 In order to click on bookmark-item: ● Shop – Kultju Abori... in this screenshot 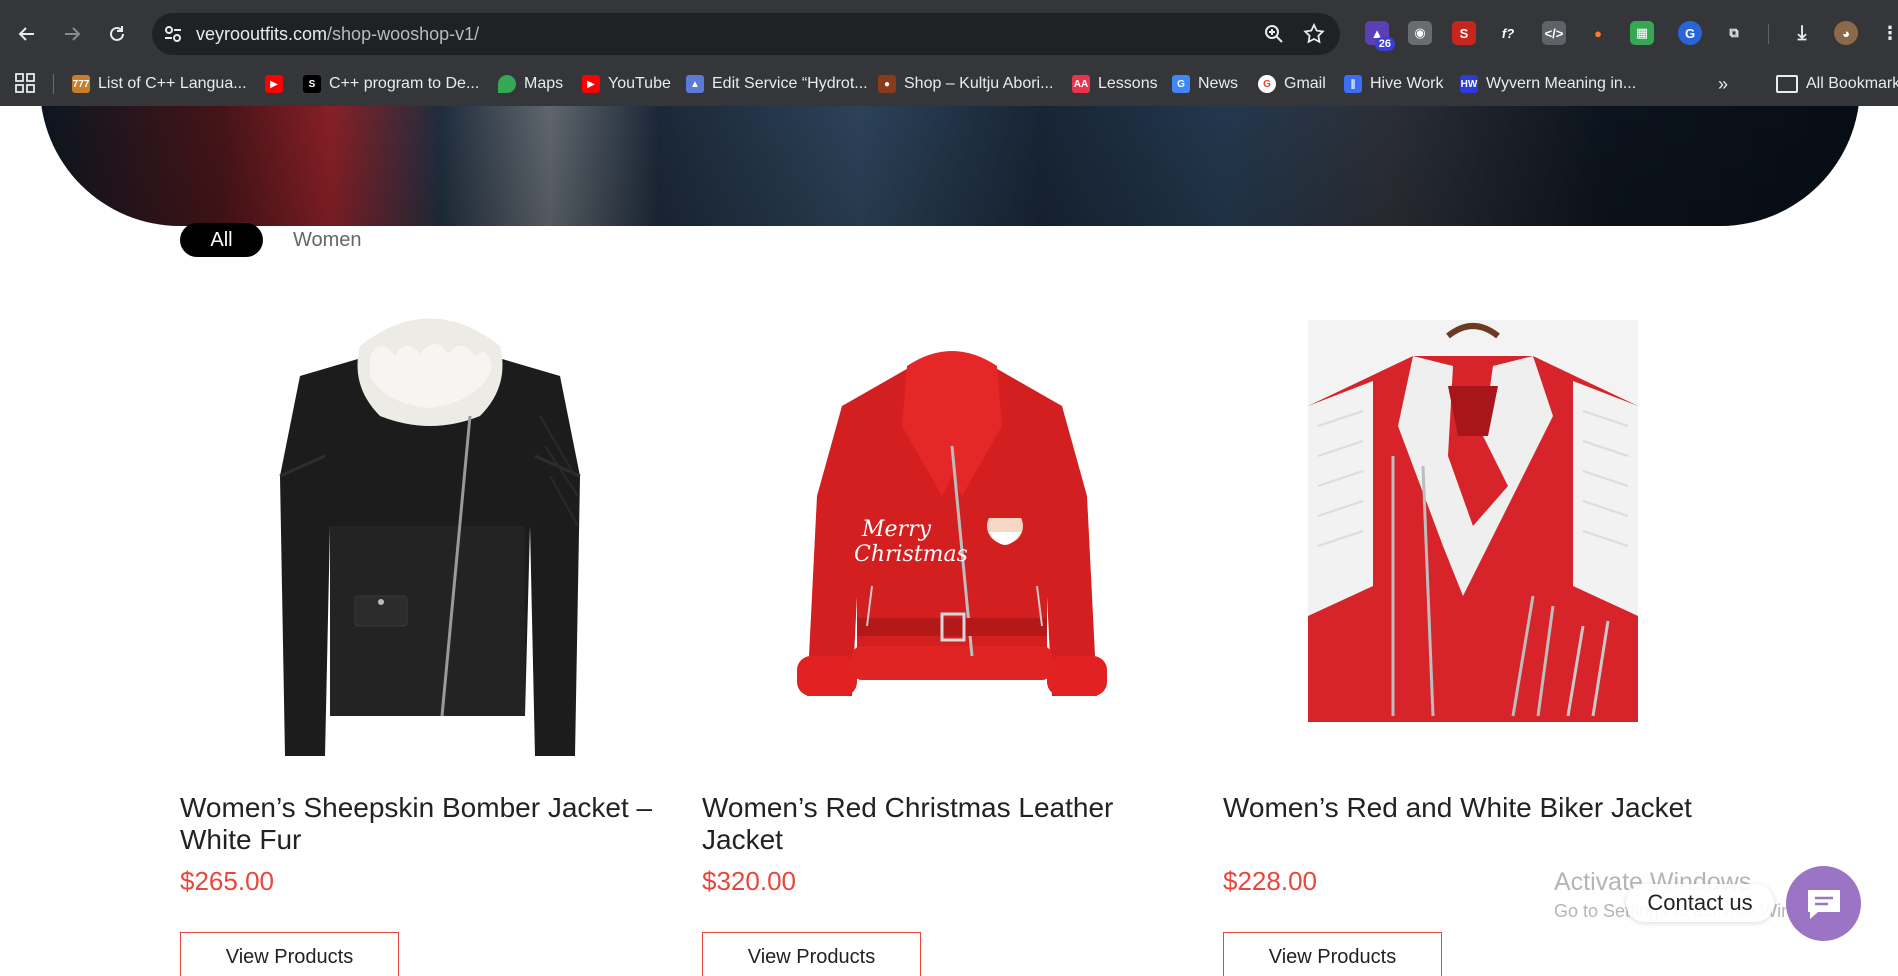, I will do `click(965, 84)`.